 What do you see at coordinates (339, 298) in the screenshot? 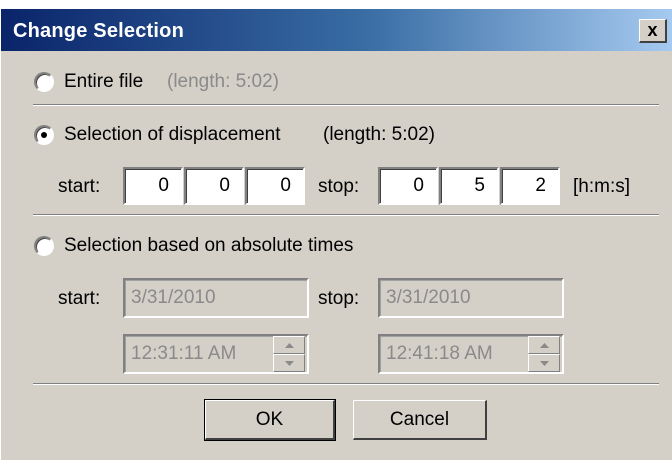
I see `absolute-stop-label: stop:` at bounding box center [339, 298].